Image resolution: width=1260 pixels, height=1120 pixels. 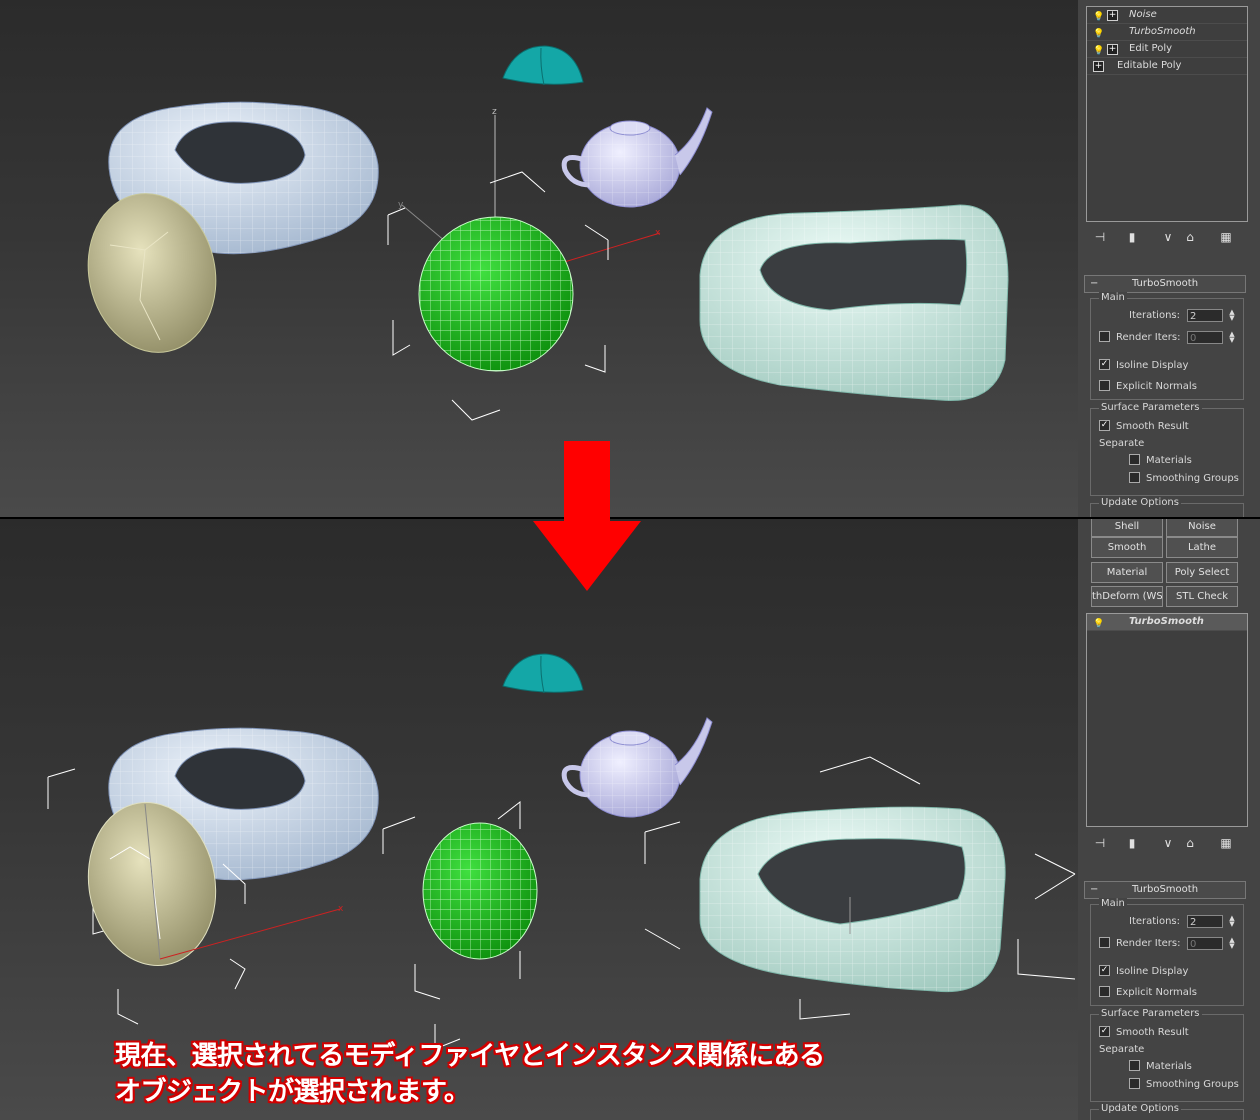 I want to click on material-button: Material, so click(x=1127, y=572).